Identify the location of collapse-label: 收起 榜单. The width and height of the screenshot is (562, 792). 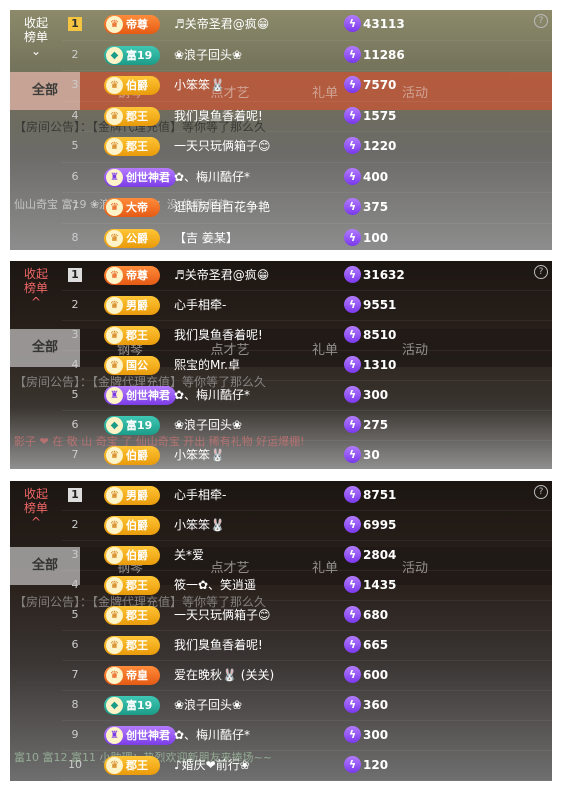
(35, 30).